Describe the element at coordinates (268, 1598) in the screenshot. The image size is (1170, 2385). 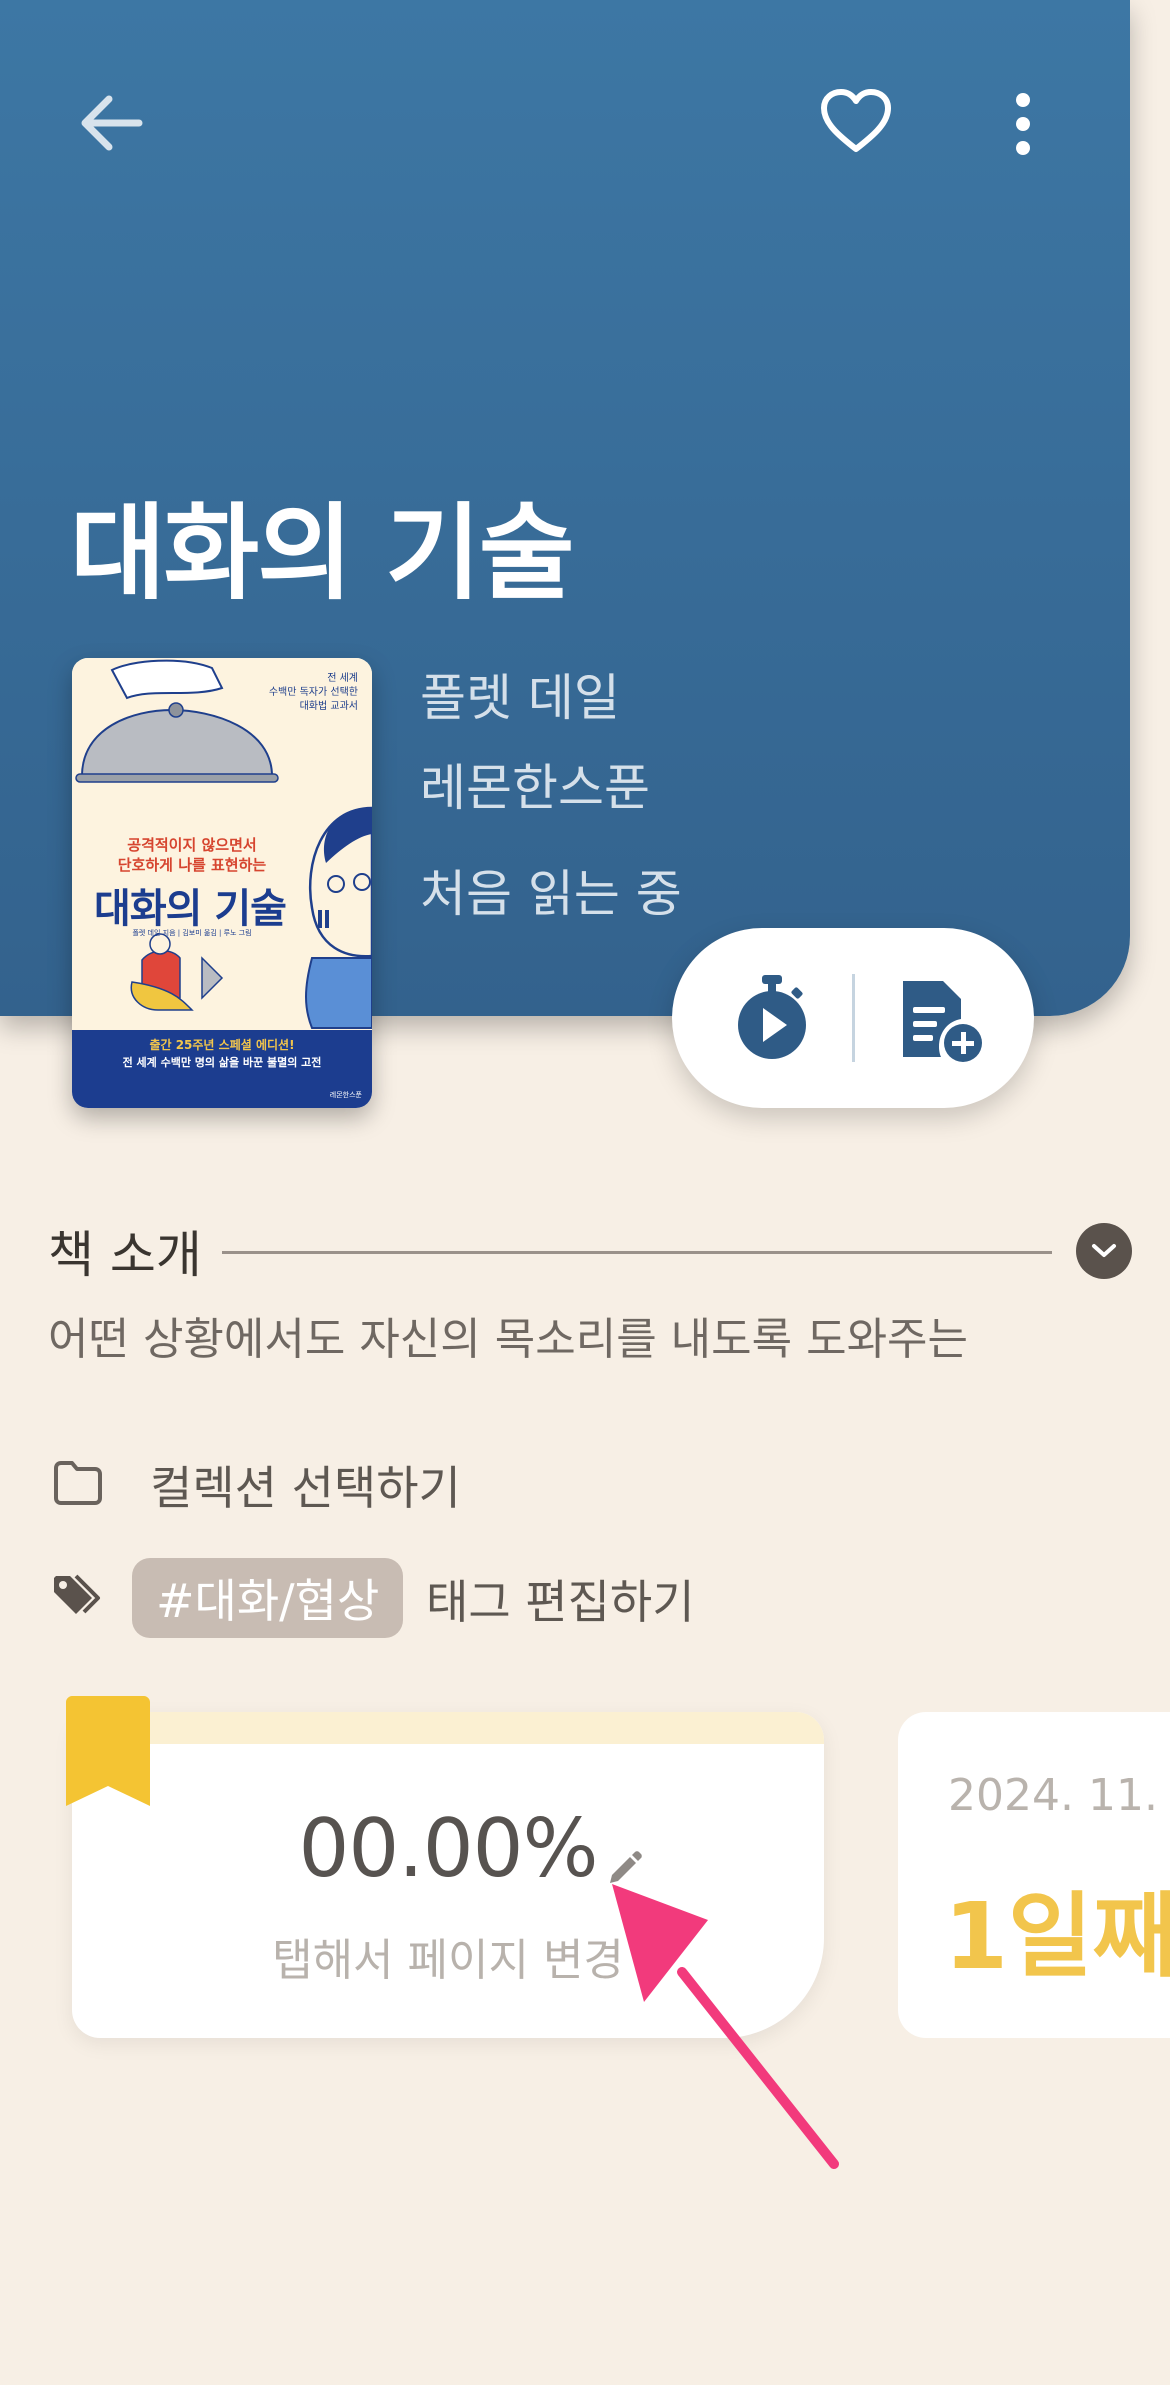
I see `tag-chip: #대화/협상` at that location.